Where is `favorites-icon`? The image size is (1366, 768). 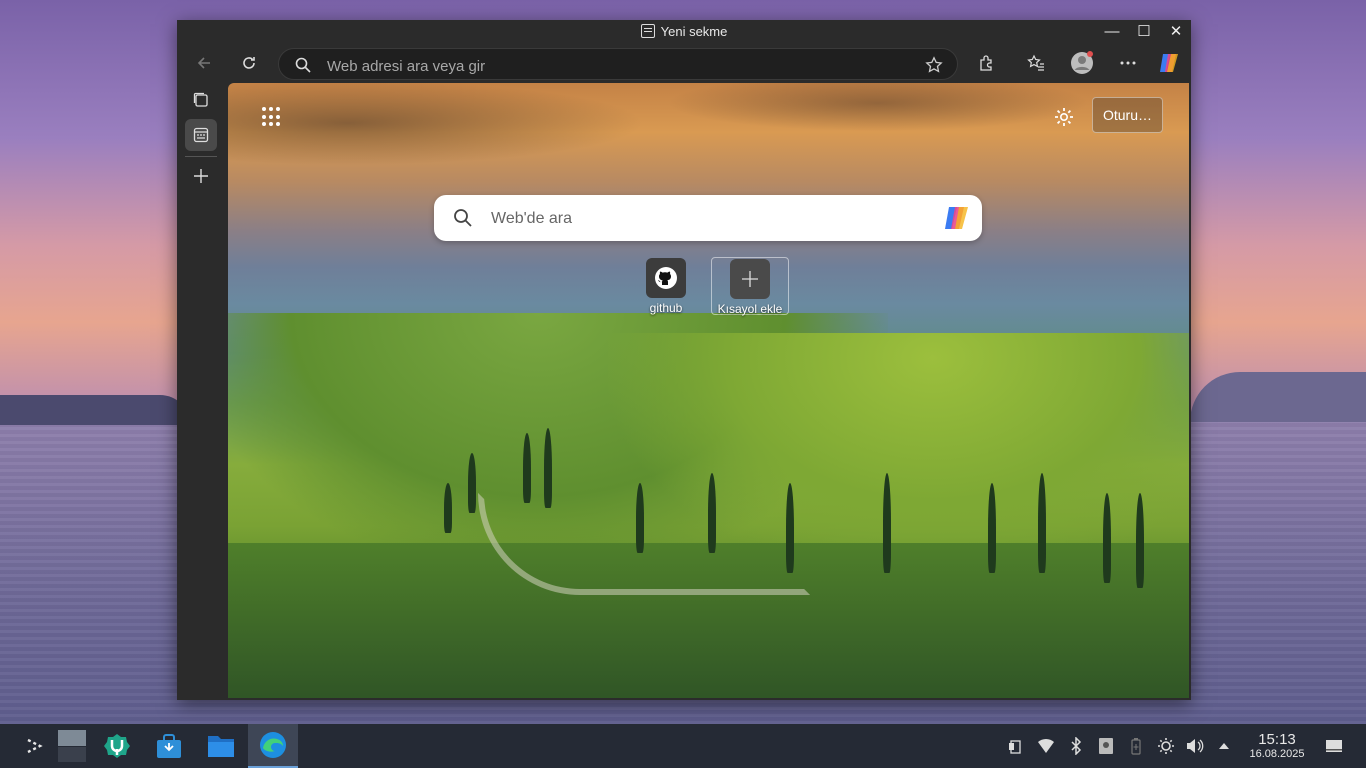 favorites-icon is located at coordinates (1035, 62).